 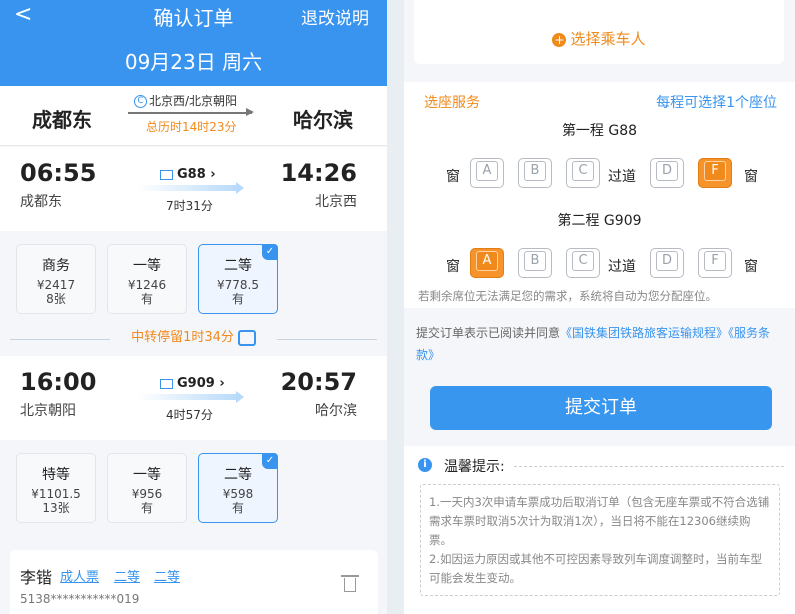 What do you see at coordinates (452, 103) in the screenshot?
I see `seat-service-title: 选座服务` at bounding box center [452, 103].